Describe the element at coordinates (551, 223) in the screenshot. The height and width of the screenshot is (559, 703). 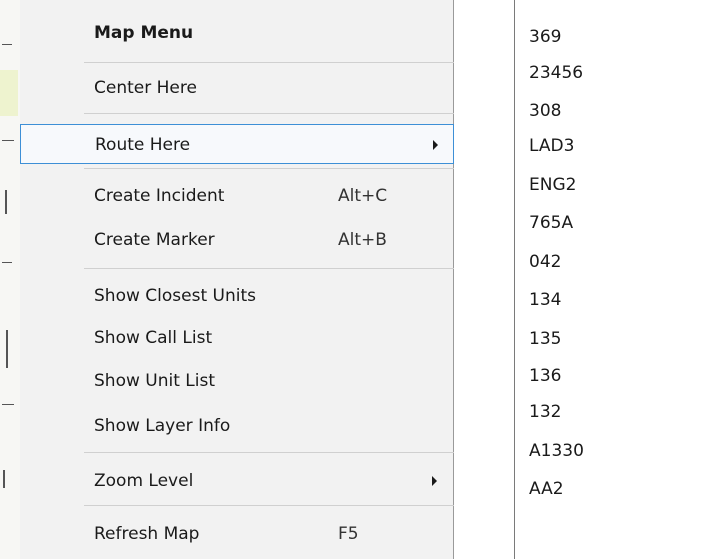
I see `unit-list-item: 765A` at that location.